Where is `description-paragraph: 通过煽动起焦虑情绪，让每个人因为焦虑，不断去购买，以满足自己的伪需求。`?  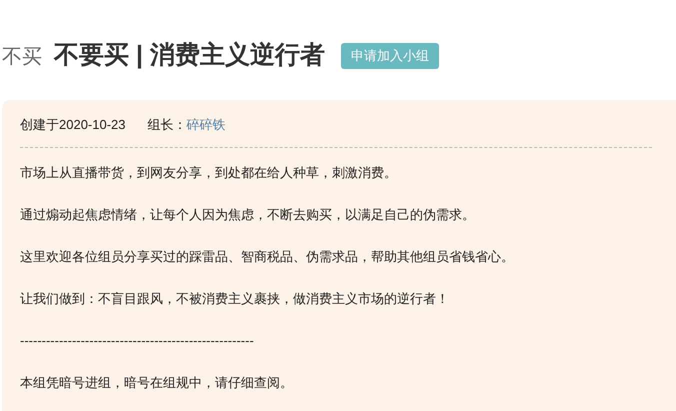
description-paragraph: 通过煽动起焦虑情绪，让每个人因为焦虑，不断去购买，以满足自己的伪需求。 is located at coordinates (248, 215).